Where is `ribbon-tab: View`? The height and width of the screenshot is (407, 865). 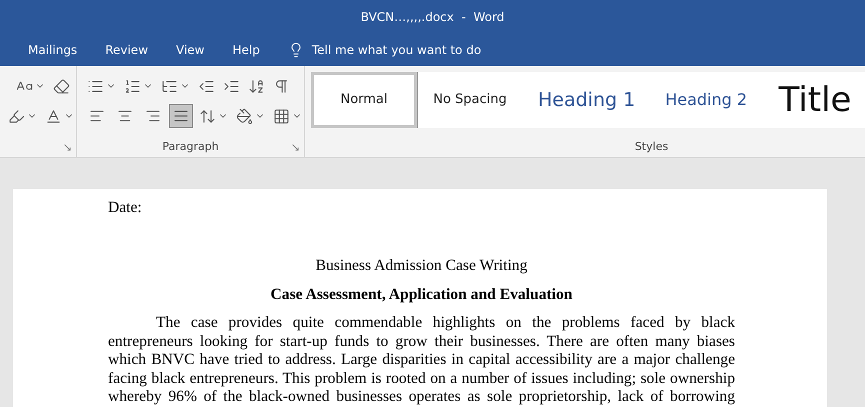 ribbon-tab: View is located at coordinates (190, 49).